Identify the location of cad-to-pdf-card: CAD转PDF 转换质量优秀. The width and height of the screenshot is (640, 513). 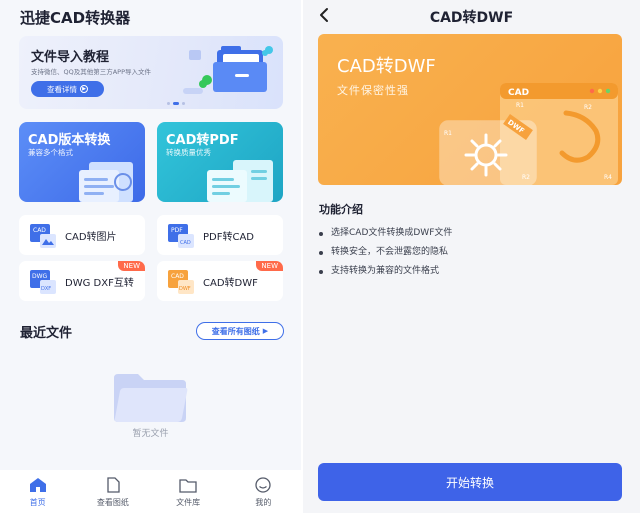
(220, 162).